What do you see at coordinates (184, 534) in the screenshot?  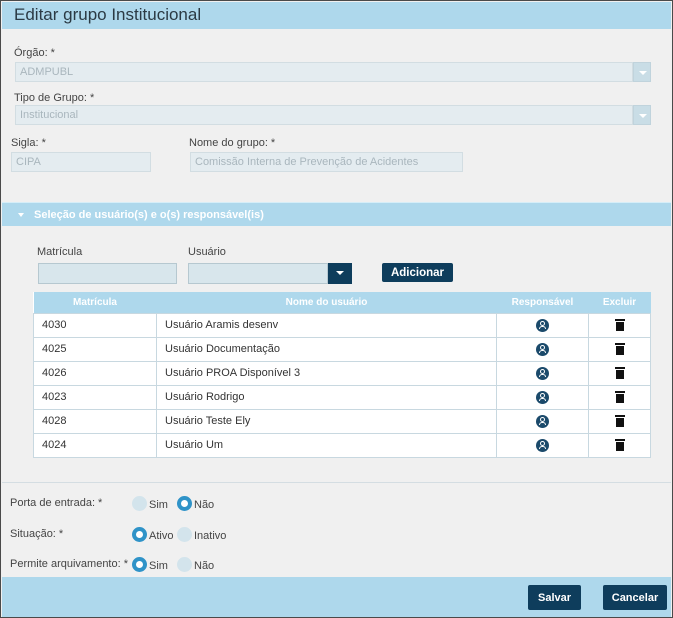 I see `situacao-inativo-radio` at bounding box center [184, 534].